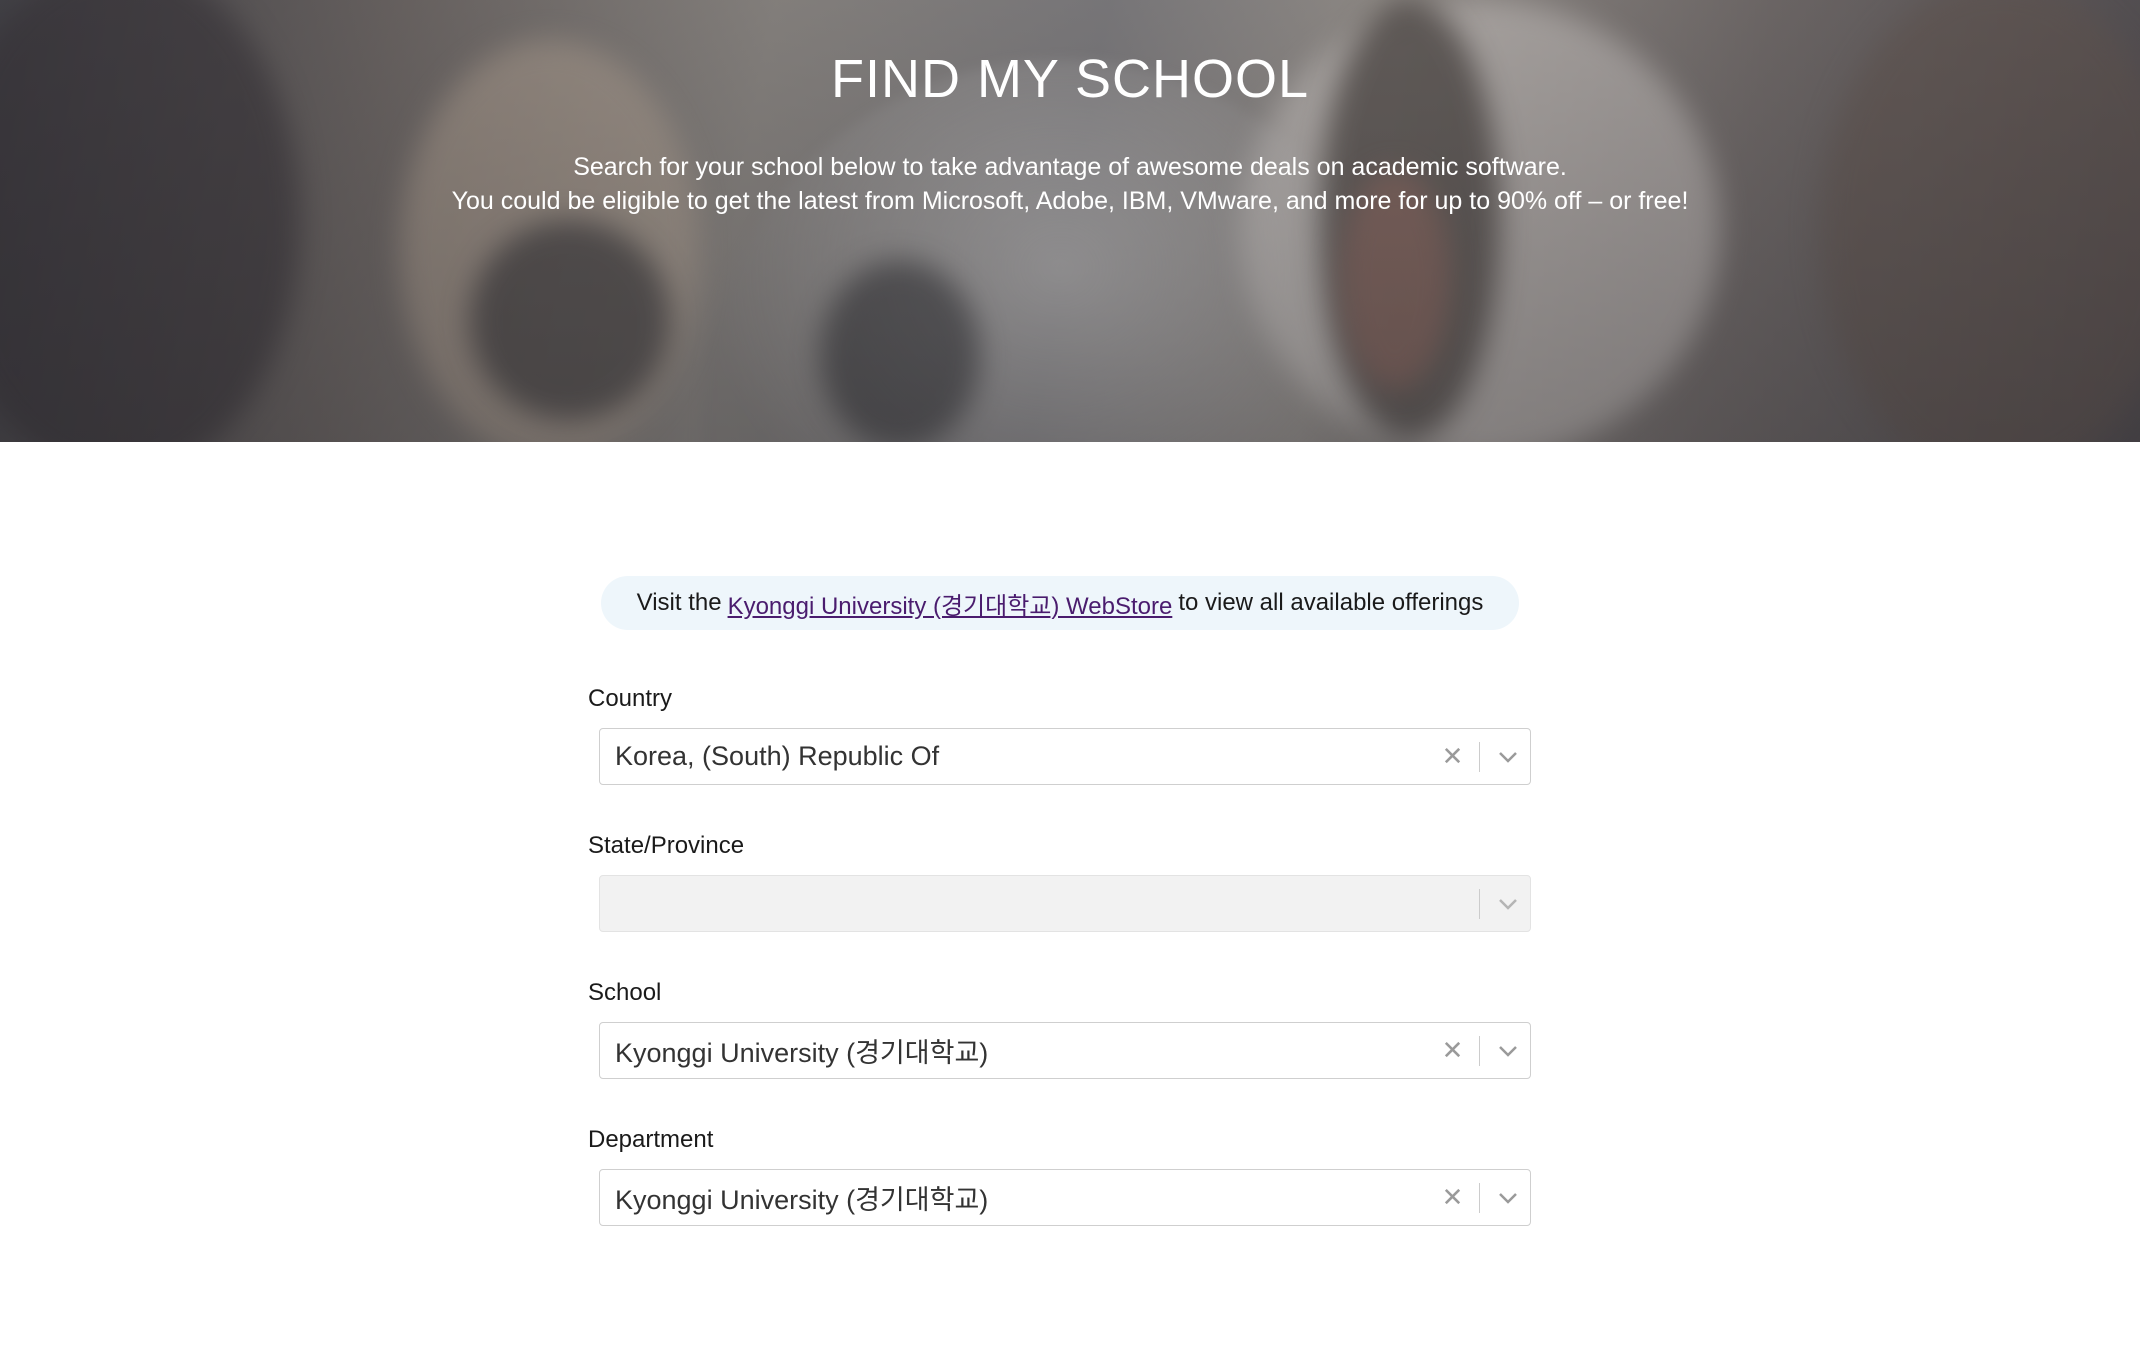 The width and height of the screenshot is (2140, 1360). Describe the element at coordinates (1331, 602) in the screenshot. I see `notice-suffix: to view all available offerings` at that location.